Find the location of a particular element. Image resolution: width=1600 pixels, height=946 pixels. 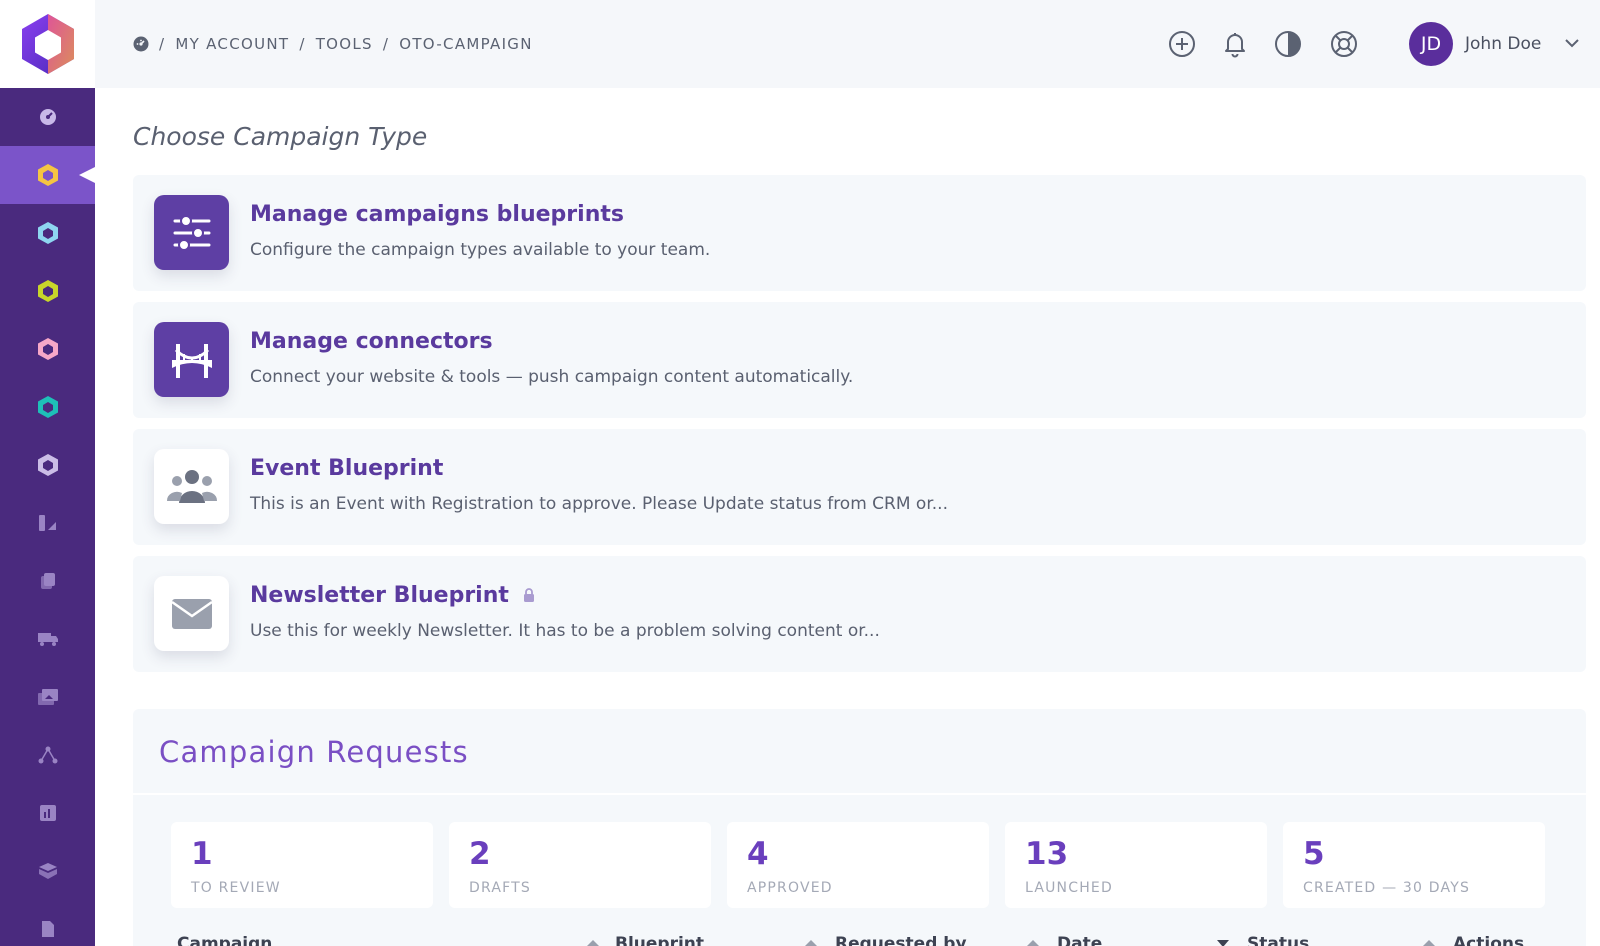

sidebar-item-network is located at coordinates (47, 755).